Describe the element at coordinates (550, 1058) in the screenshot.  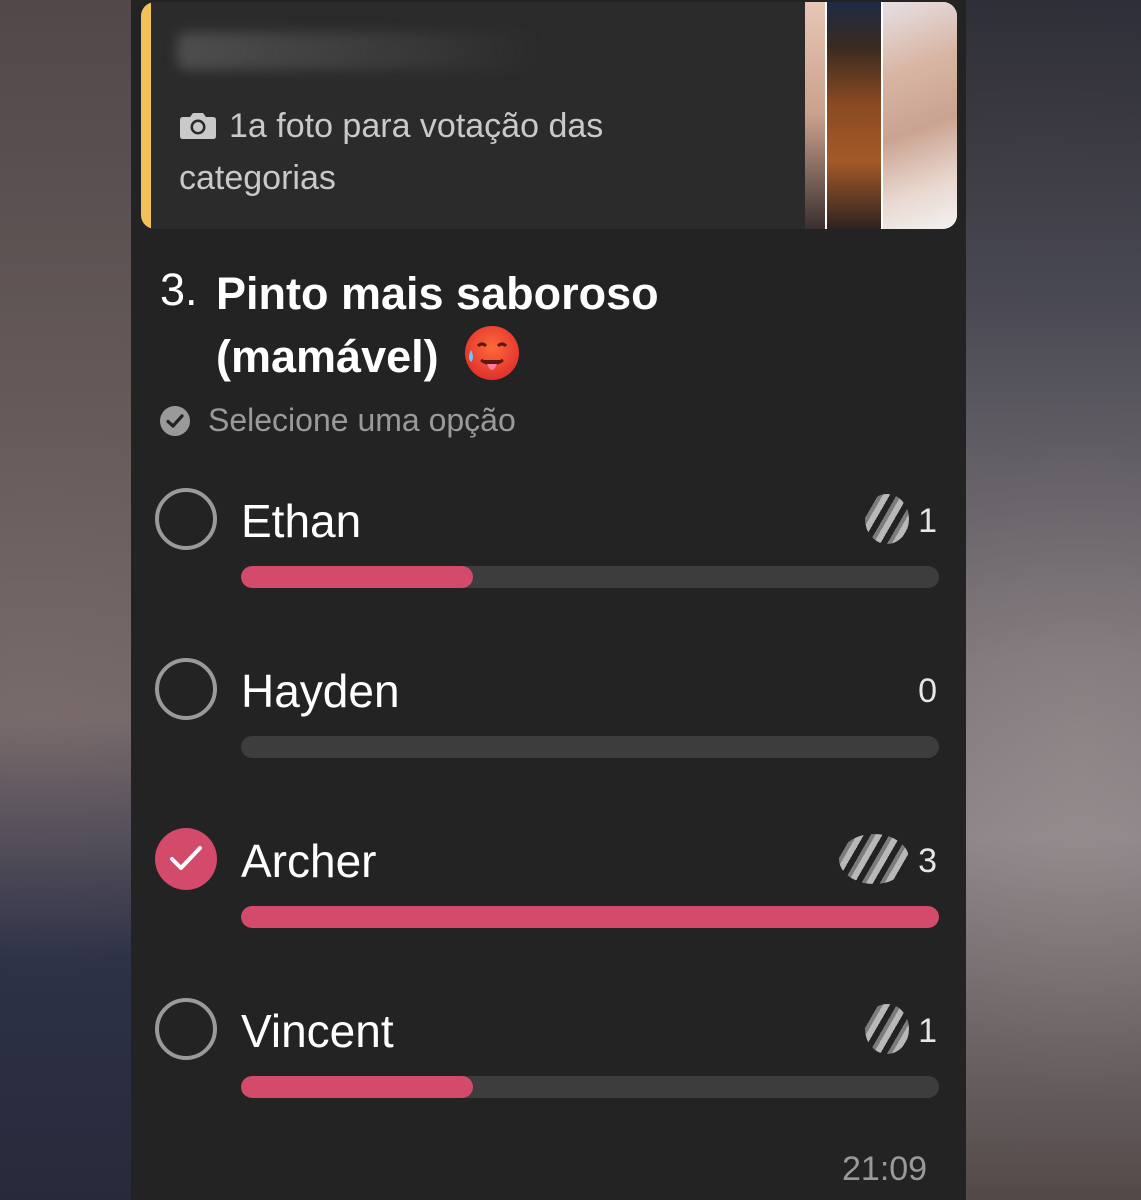
I see `poll-option-vincent: Vincent 1` at that location.